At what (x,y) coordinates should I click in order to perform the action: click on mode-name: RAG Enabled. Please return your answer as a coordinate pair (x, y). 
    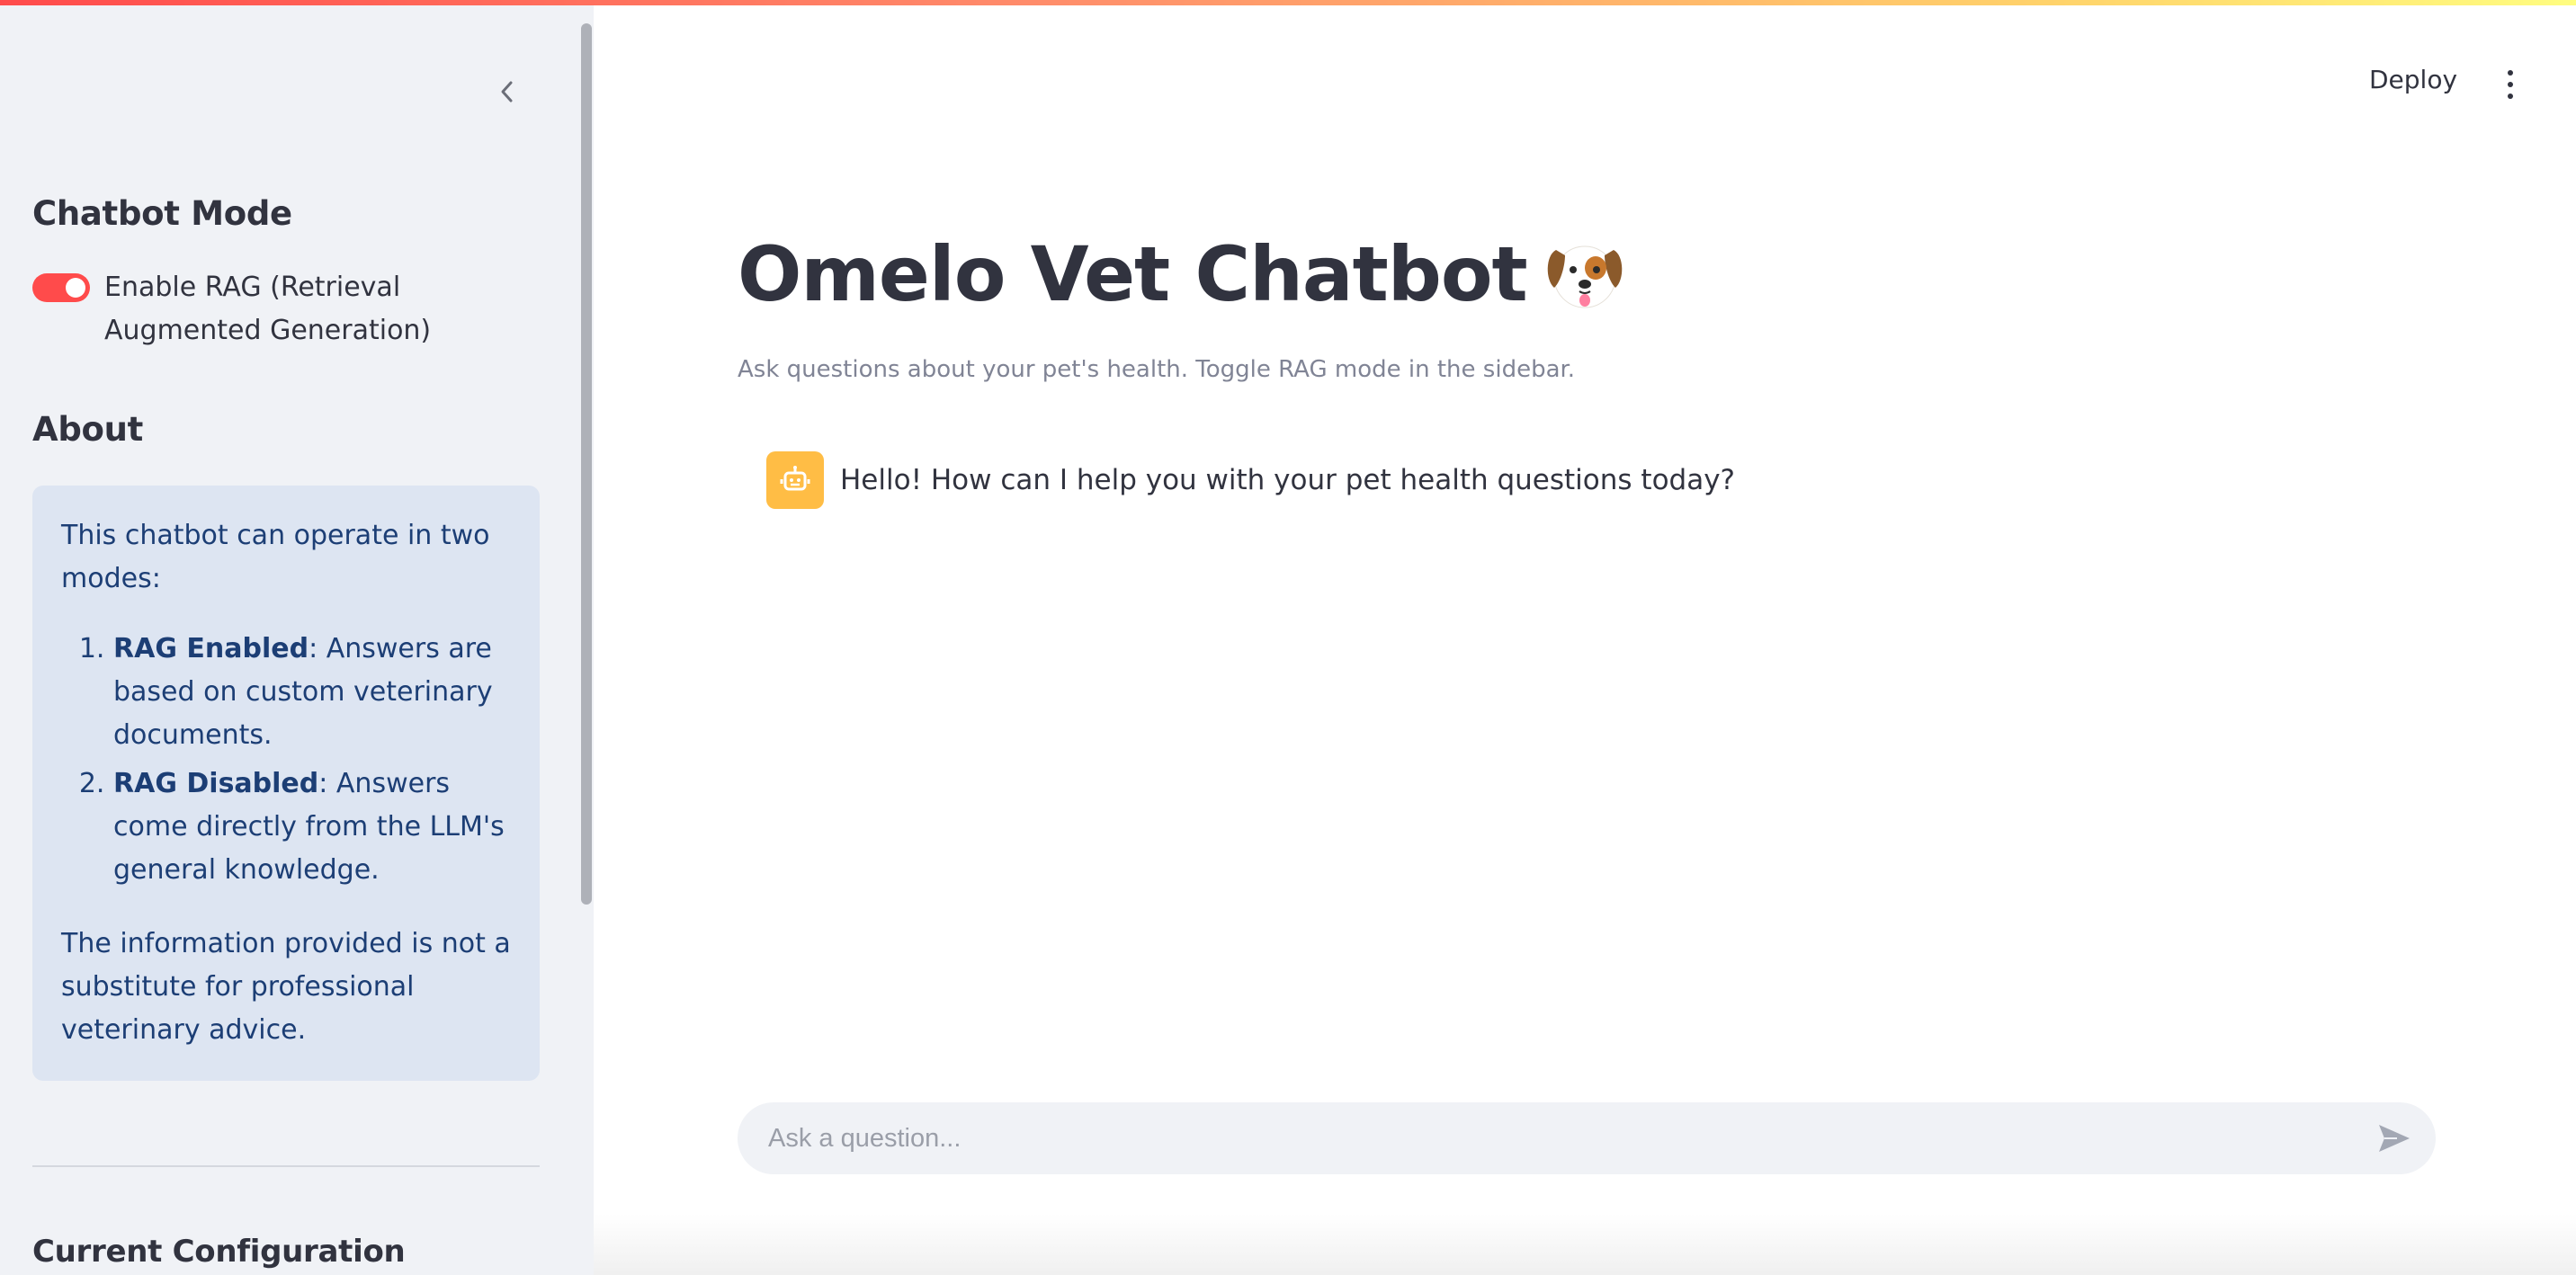
    Looking at the image, I should click on (211, 648).